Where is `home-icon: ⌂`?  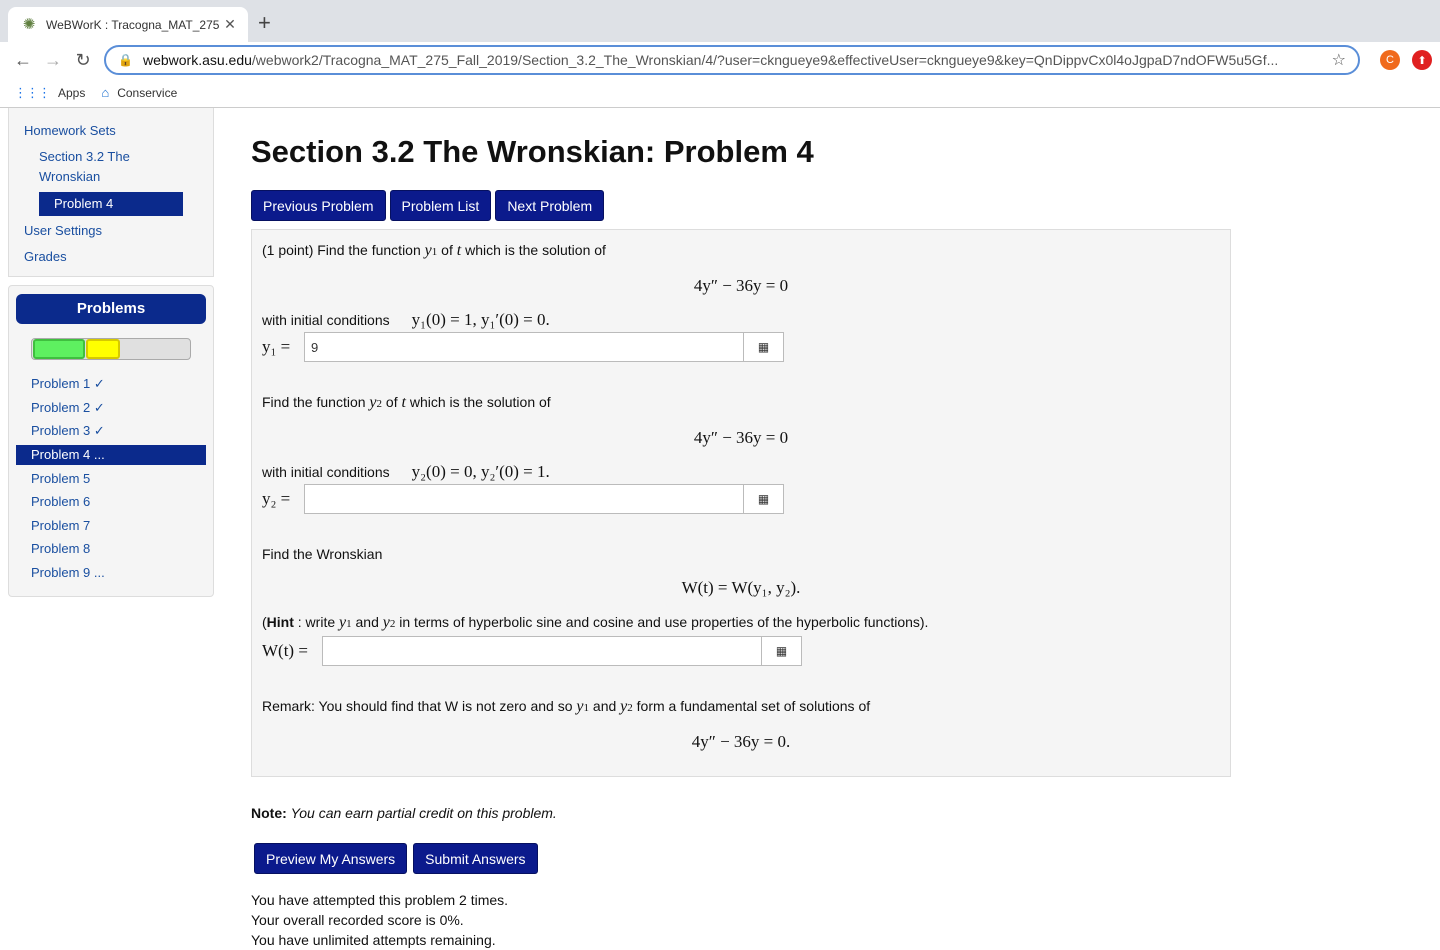
home-icon: ⌂ is located at coordinates (105, 92).